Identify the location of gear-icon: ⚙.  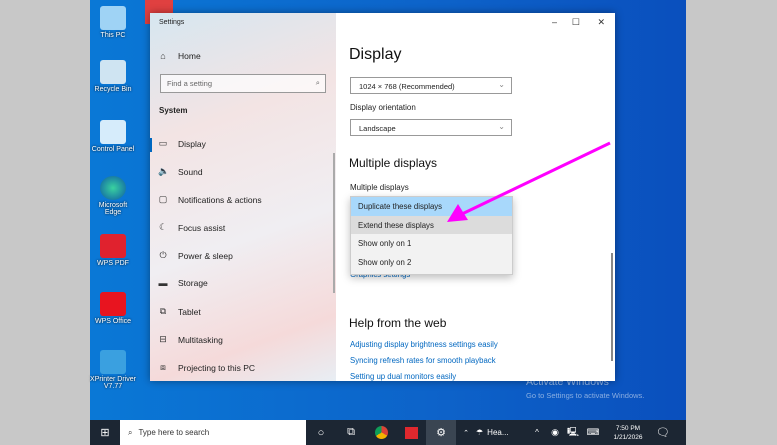
(441, 433).